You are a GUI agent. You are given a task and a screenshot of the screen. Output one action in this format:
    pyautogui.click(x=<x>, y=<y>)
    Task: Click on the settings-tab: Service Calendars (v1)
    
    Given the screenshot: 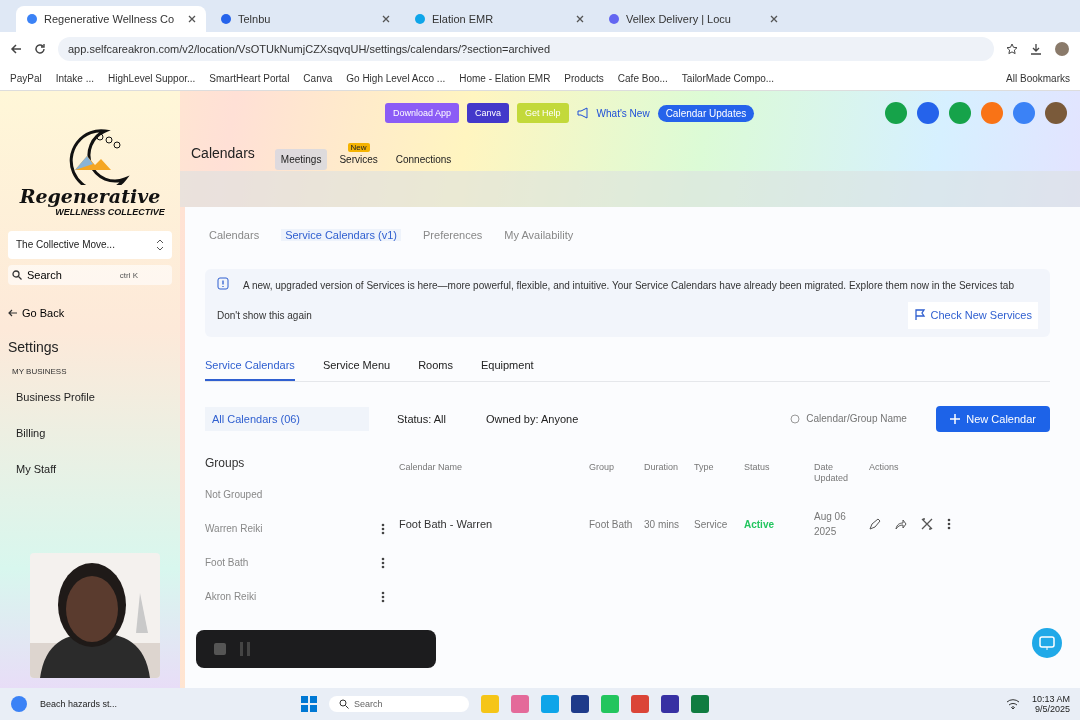 What is the action you would take?
    pyautogui.click(x=341, y=235)
    